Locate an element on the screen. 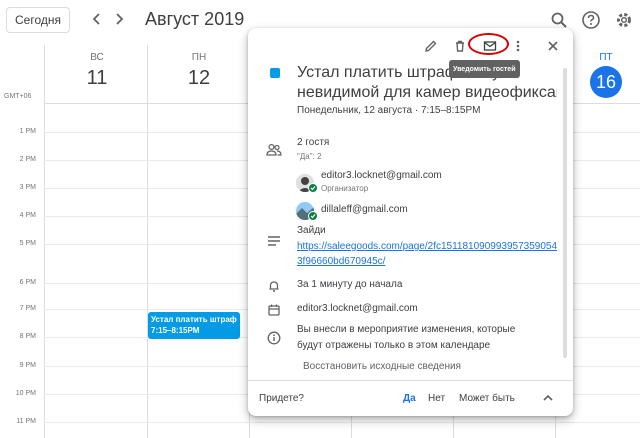 The width and height of the screenshot is (640, 438). day-name: ПН is located at coordinates (199, 57).